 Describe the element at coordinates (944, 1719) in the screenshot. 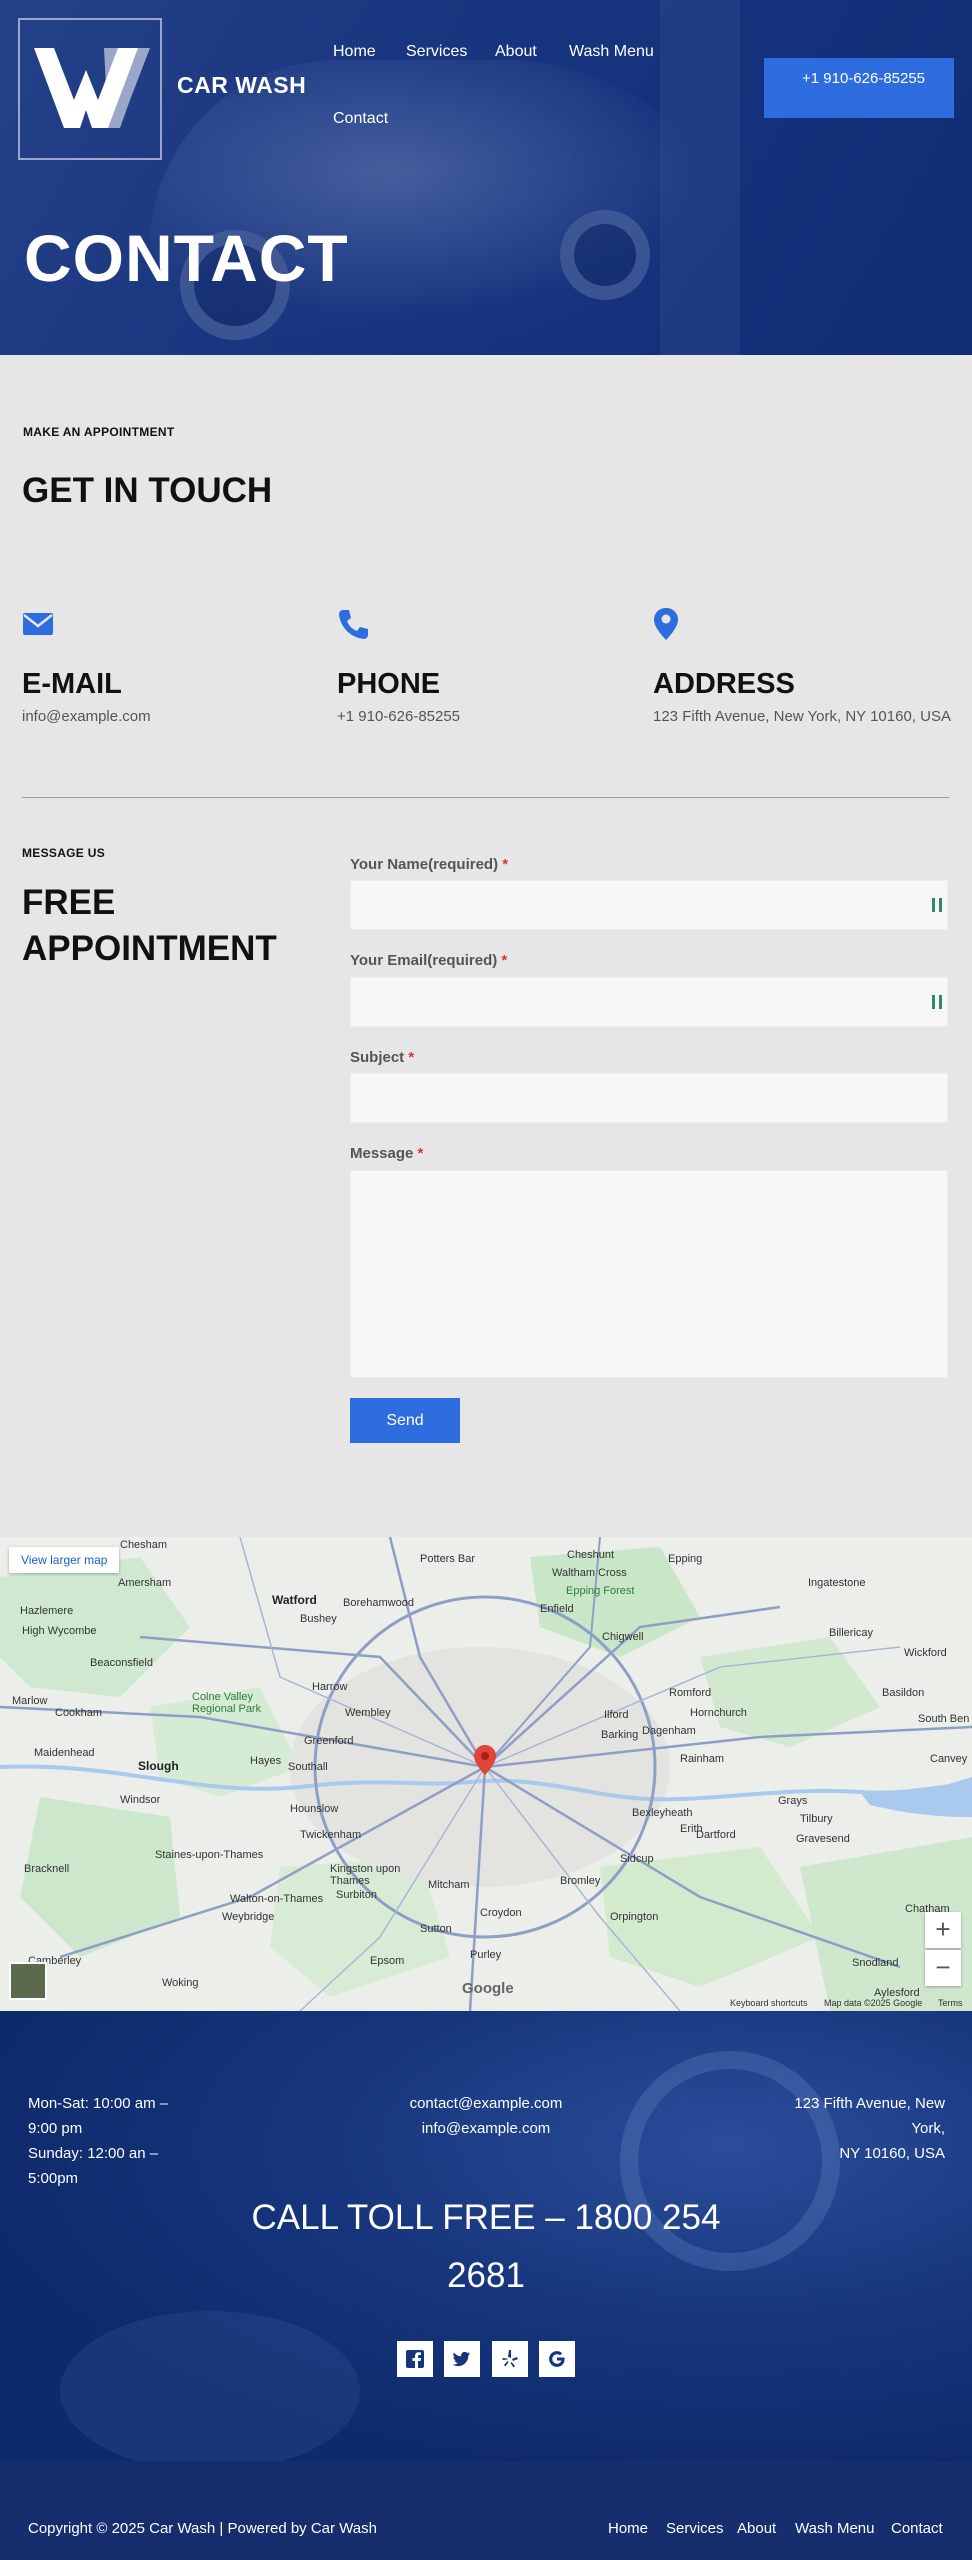

I see `map-place-label: South Ben` at that location.